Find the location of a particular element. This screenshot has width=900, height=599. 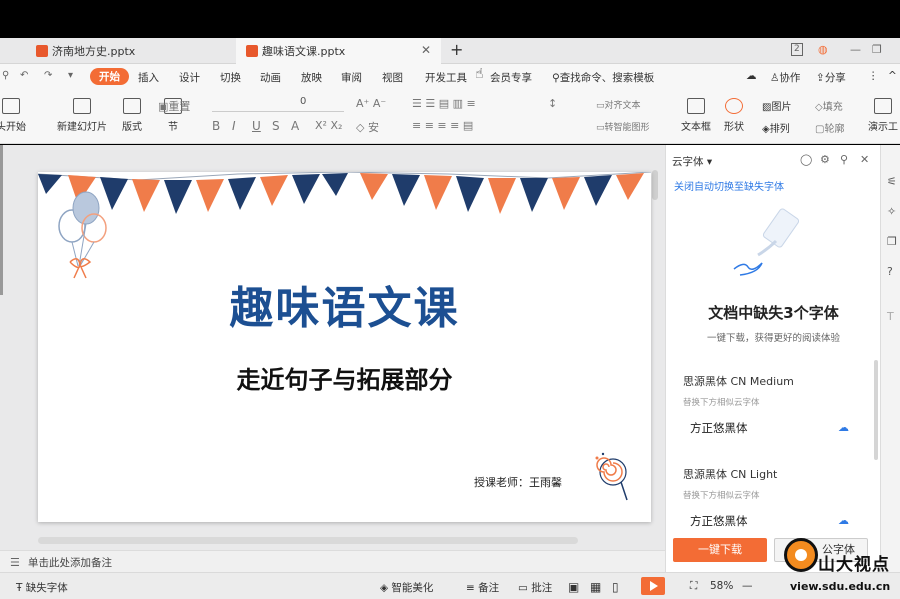

normal-view-icon: ▣ is located at coordinates (573, 587).